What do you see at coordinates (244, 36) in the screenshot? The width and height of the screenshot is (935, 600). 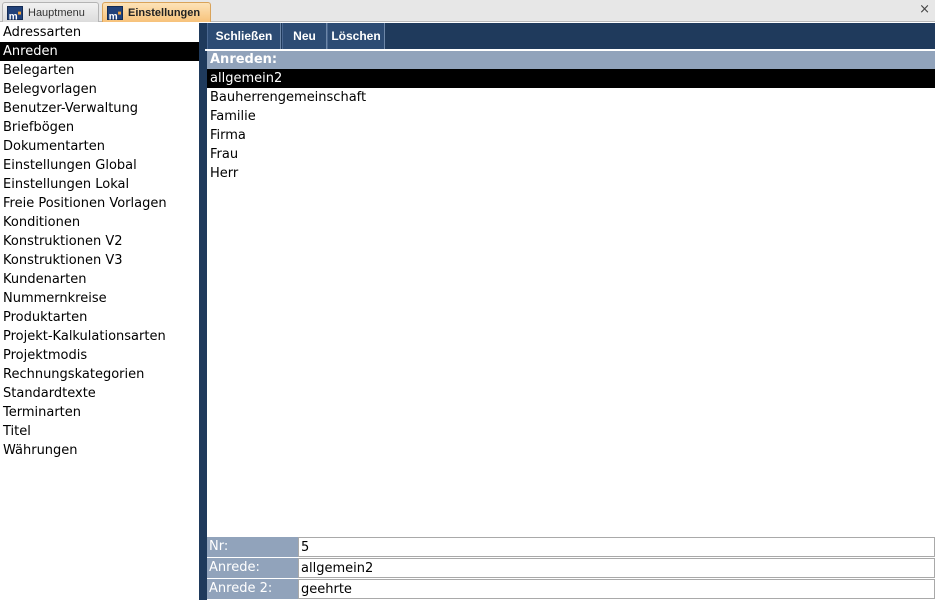 I see `close-button: Schließen` at bounding box center [244, 36].